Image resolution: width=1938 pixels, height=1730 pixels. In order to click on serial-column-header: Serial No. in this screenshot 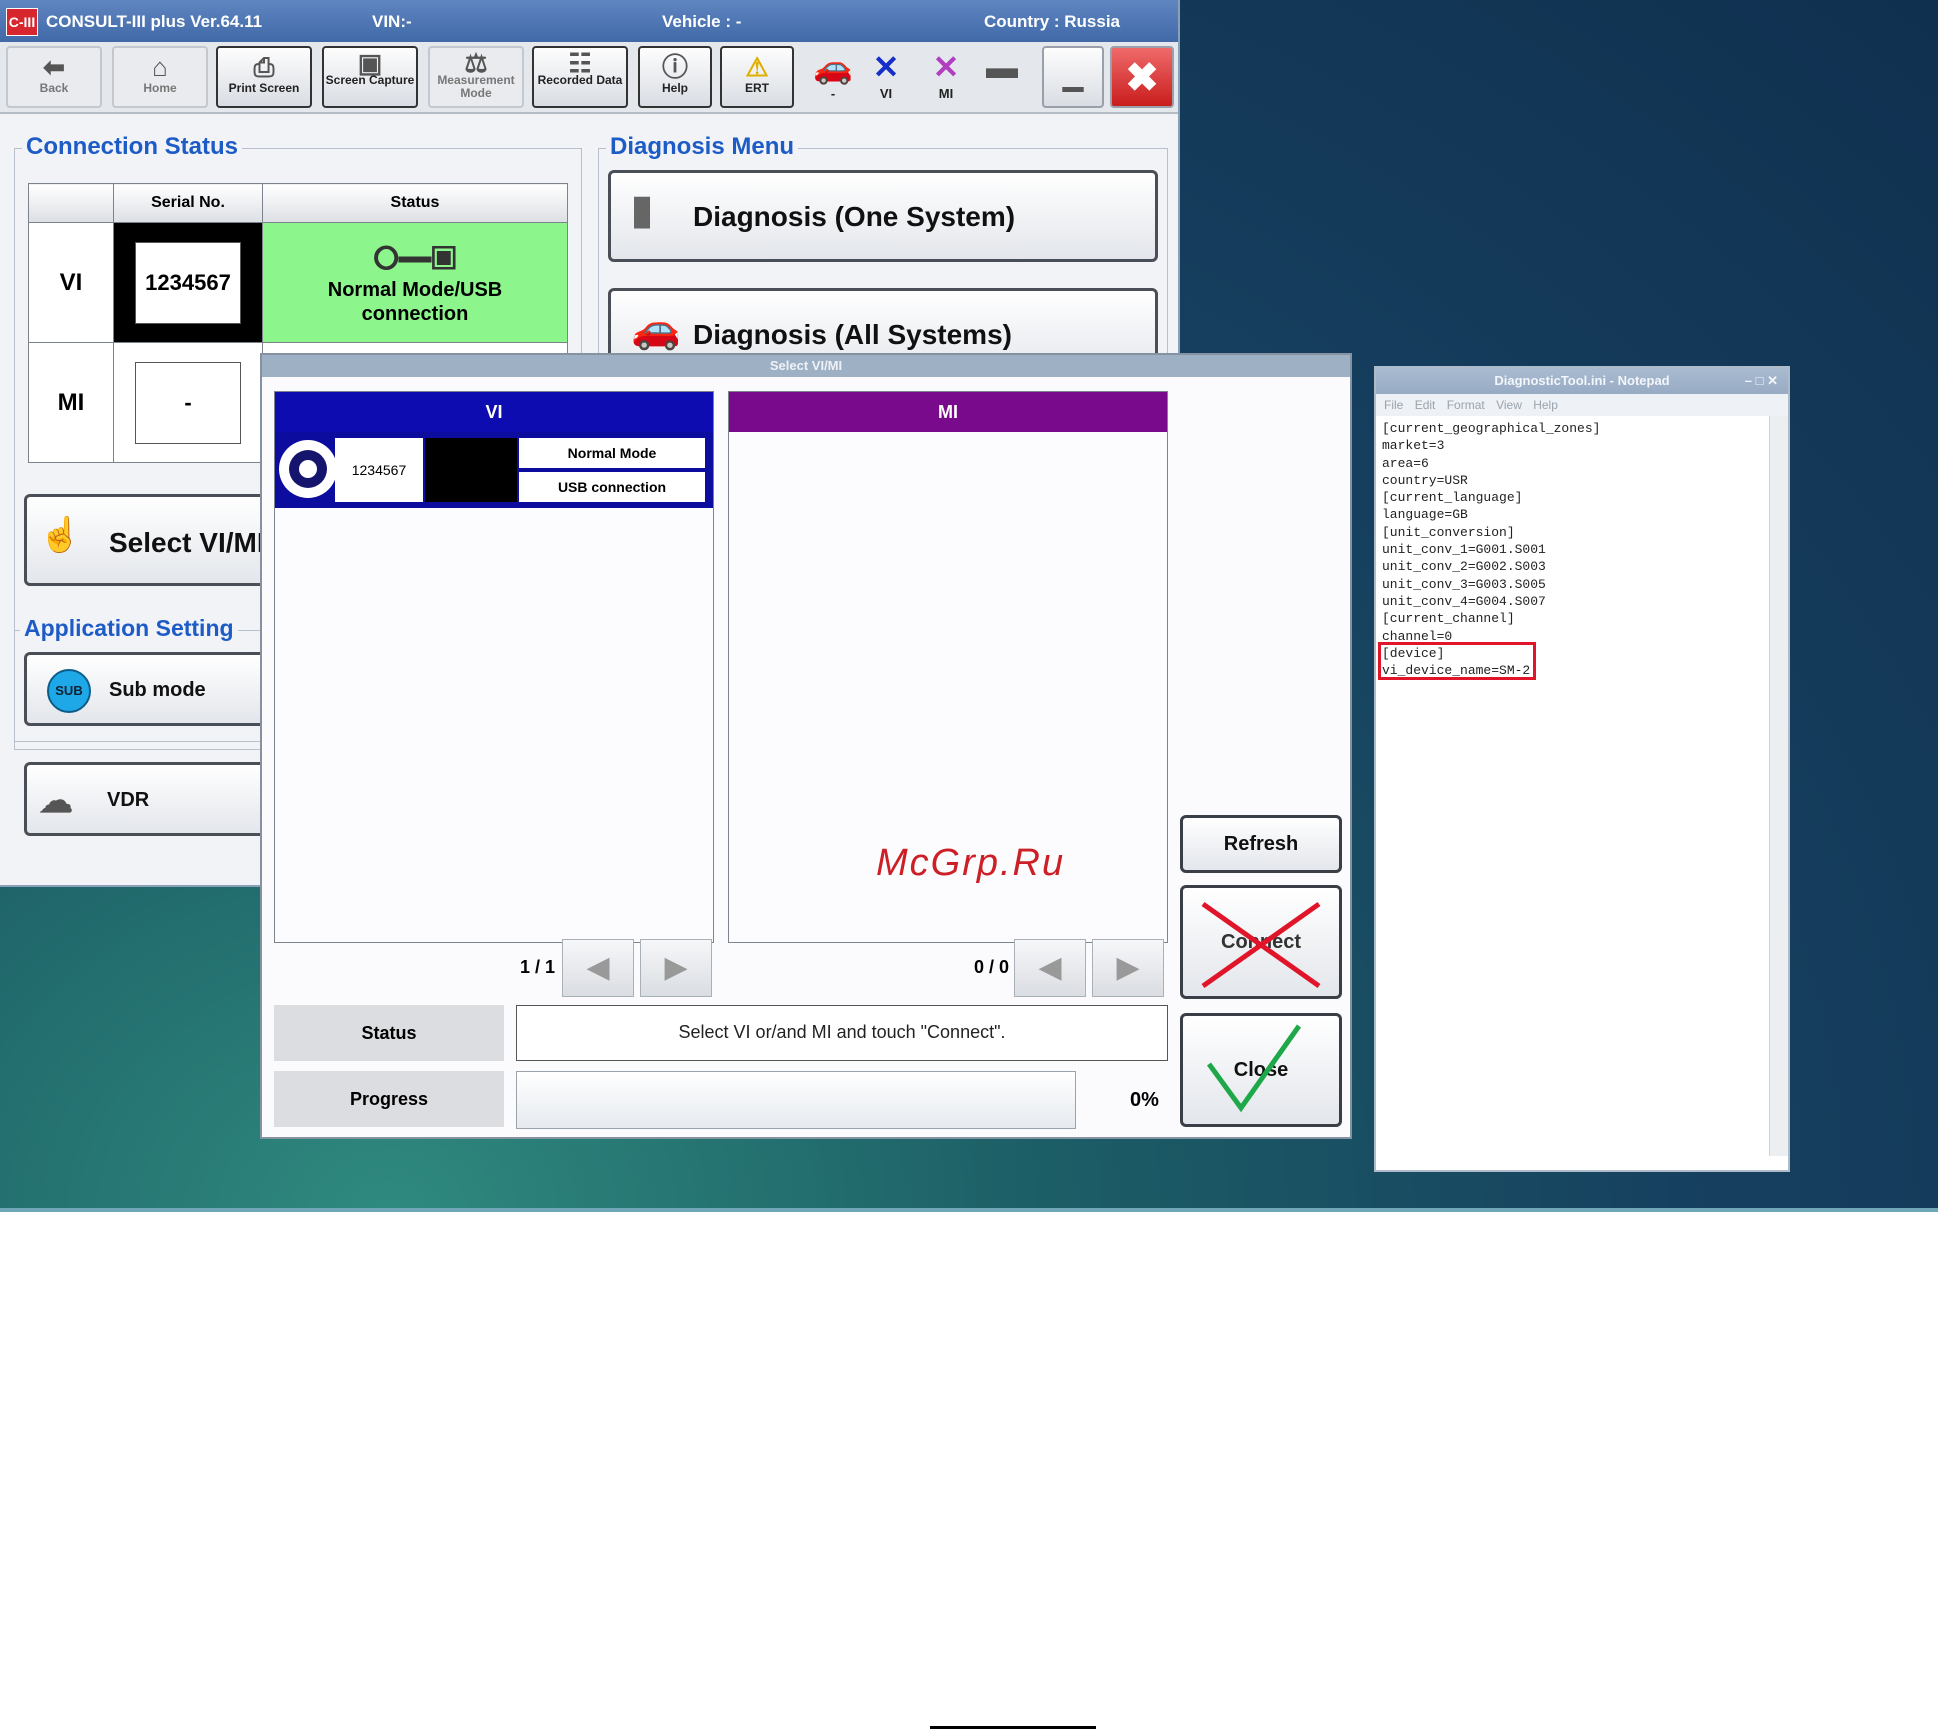, I will do `click(188, 203)`.